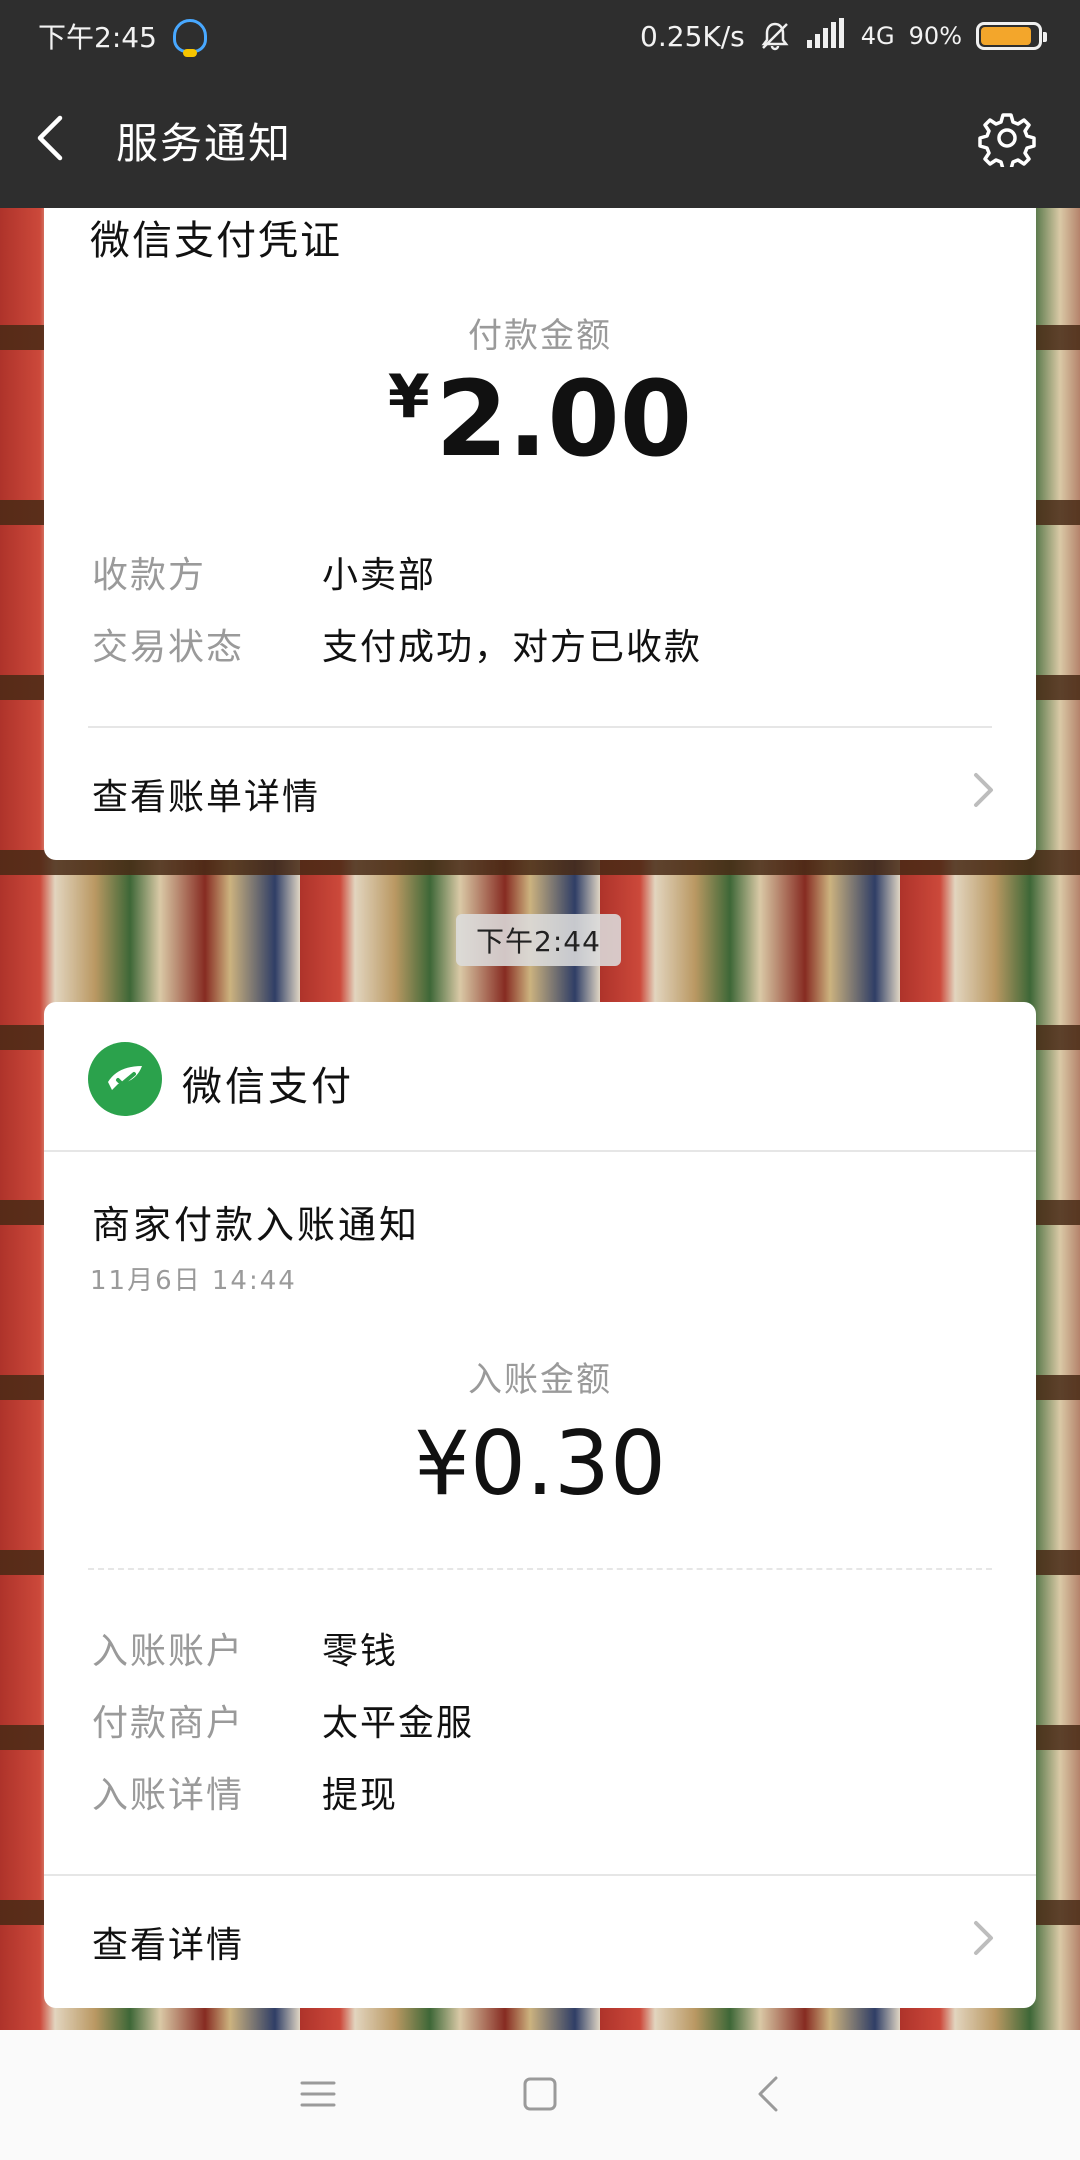  Describe the element at coordinates (512, 647) in the screenshot. I see `row-value: 支付成功，对方已收款` at that location.